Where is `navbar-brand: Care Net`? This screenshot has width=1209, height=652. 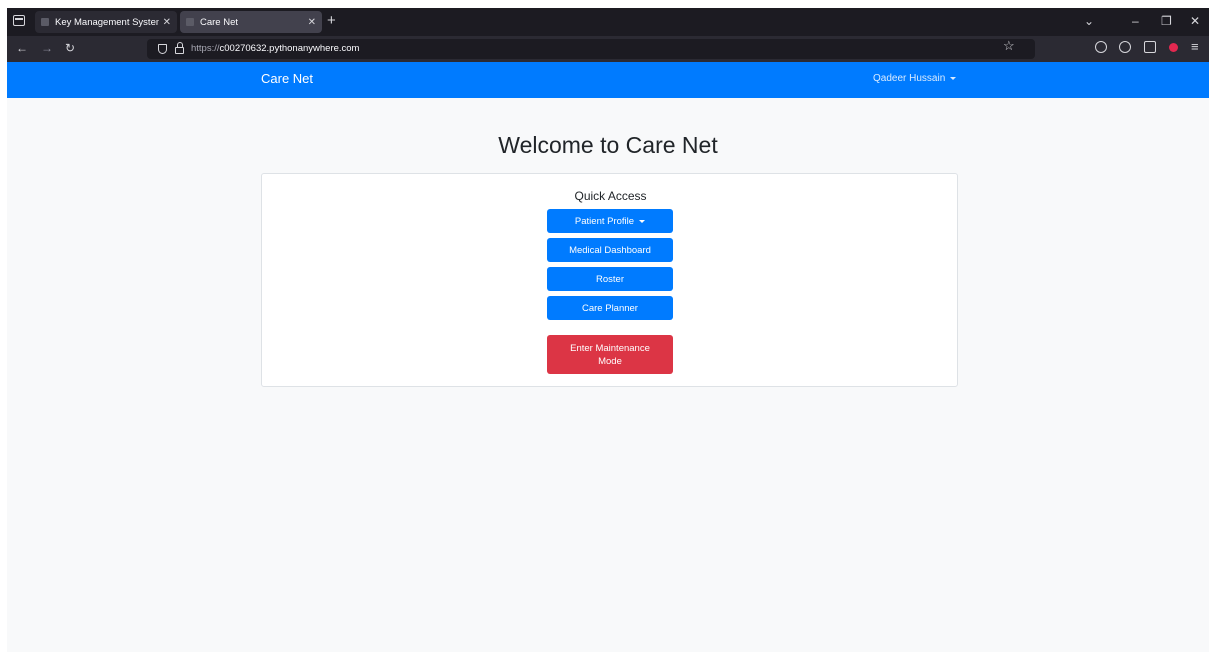 navbar-brand: Care Net is located at coordinates (287, 78).